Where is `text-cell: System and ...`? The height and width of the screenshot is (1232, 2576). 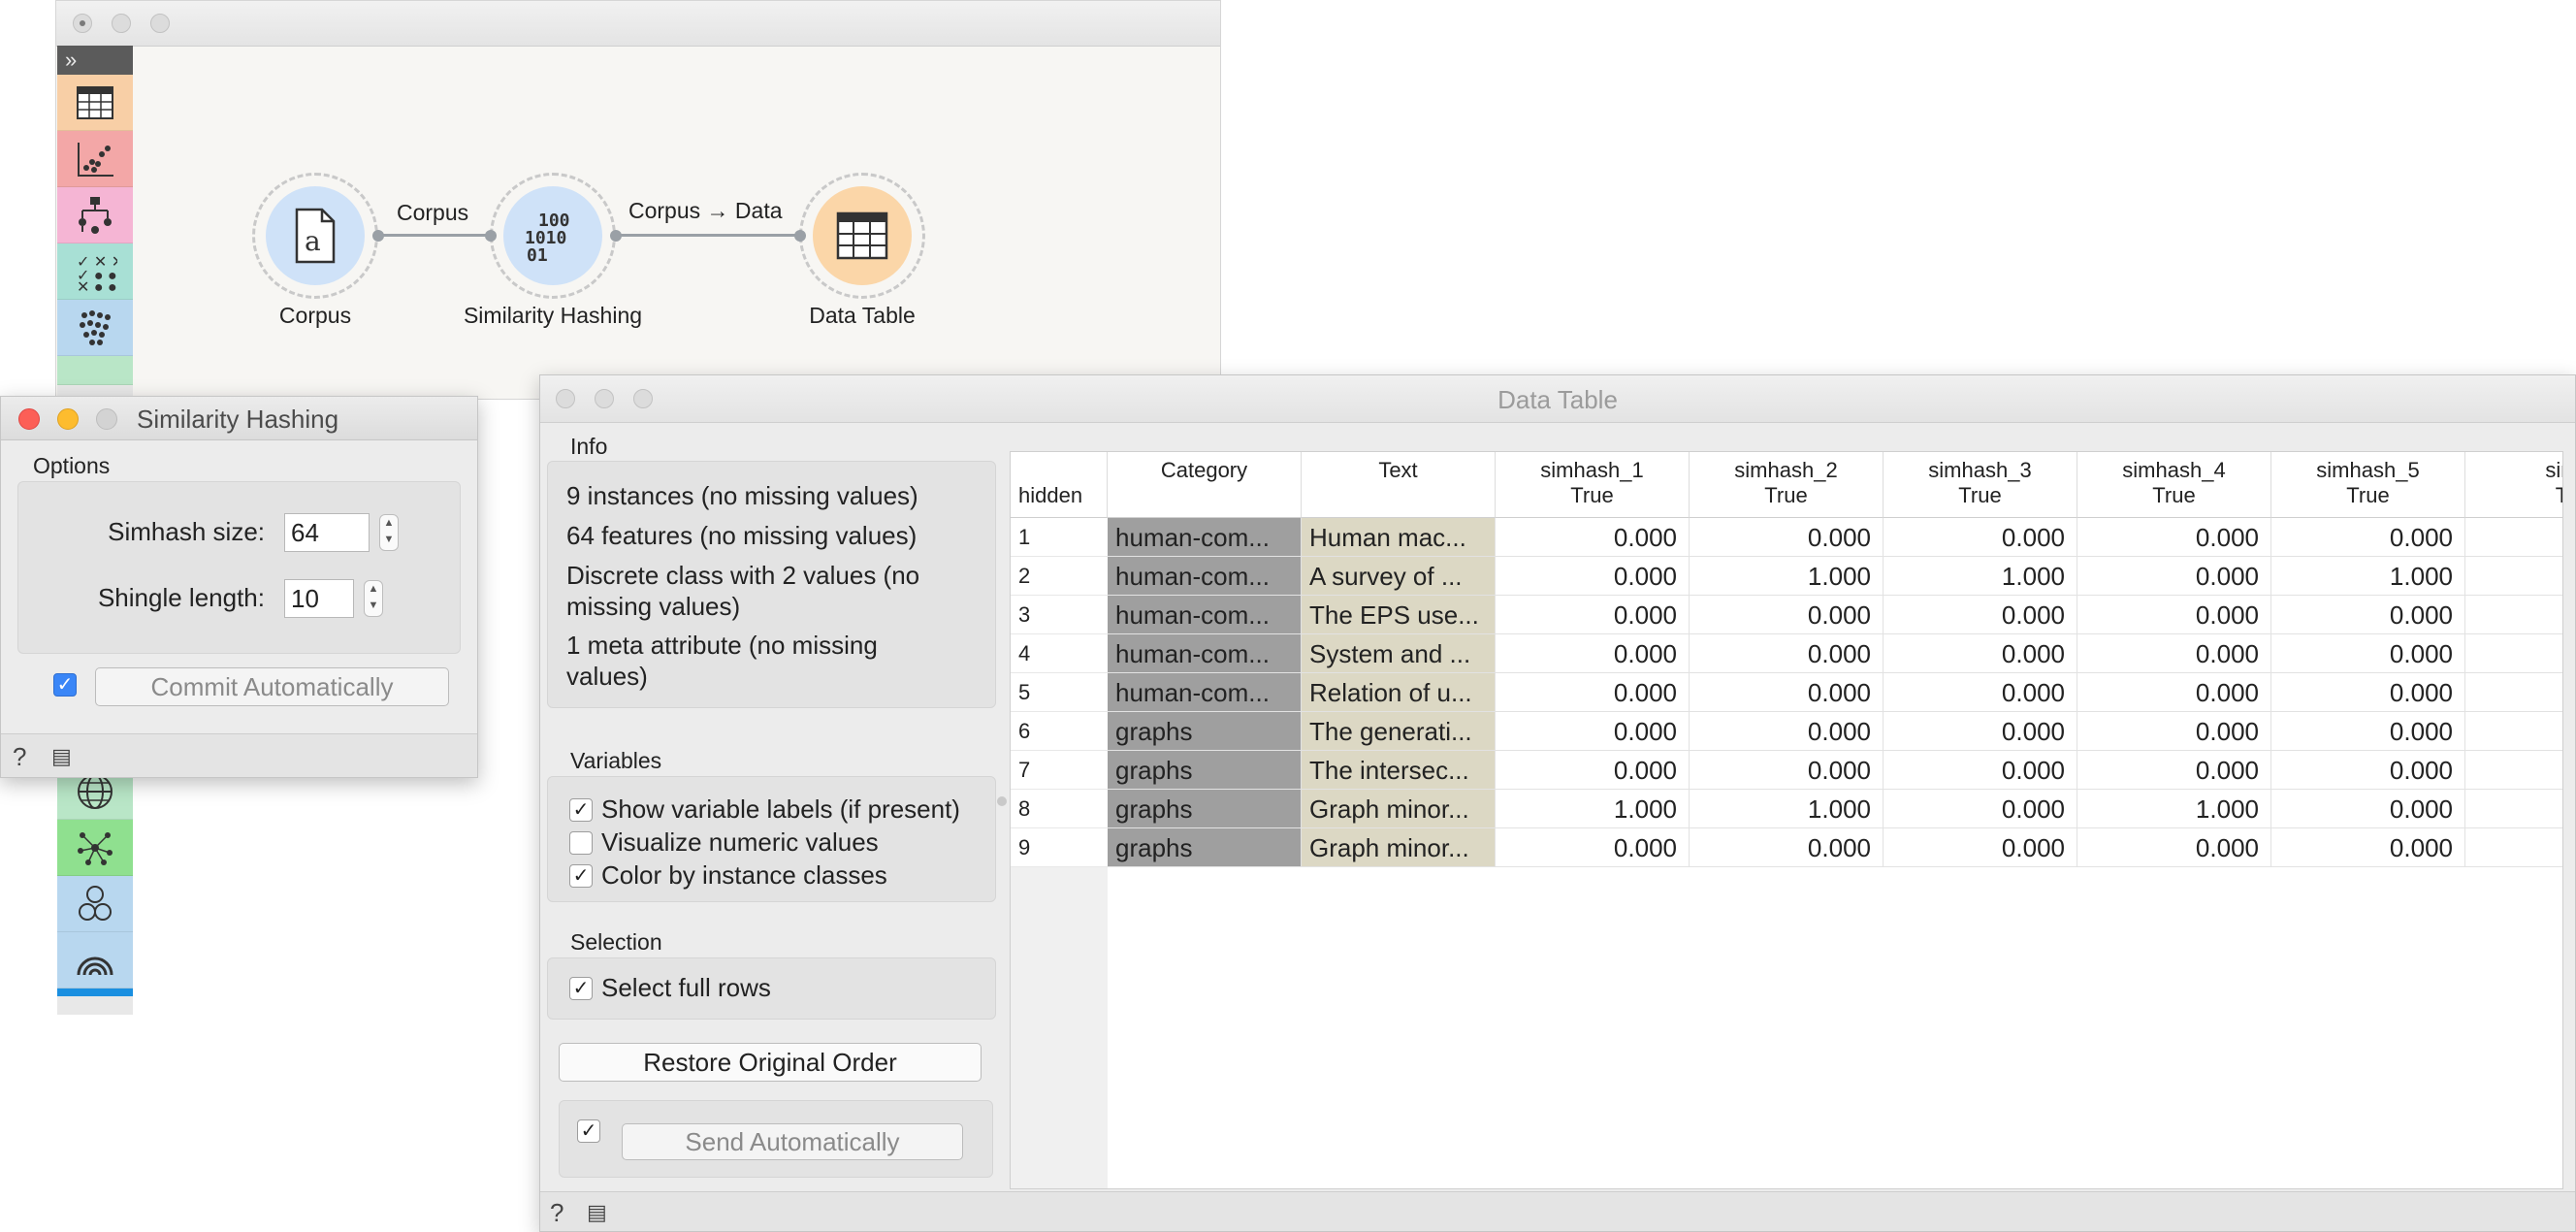
text-cell: System and ... is located at coordinates (1399, 654).